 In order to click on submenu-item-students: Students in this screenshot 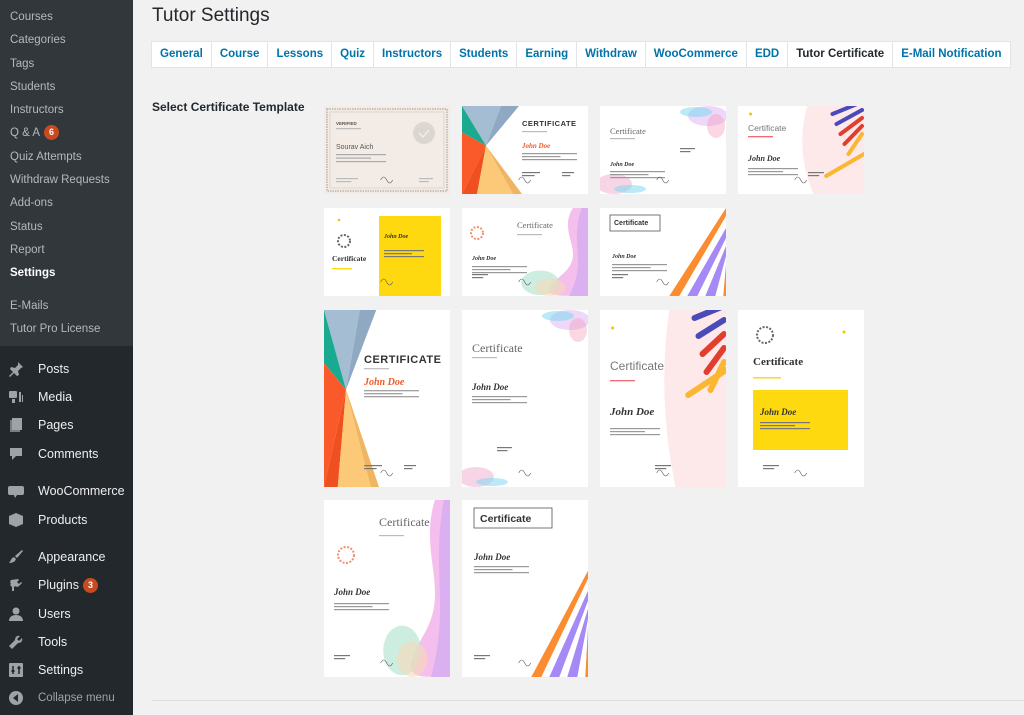, I will do `click(66, 87)`.